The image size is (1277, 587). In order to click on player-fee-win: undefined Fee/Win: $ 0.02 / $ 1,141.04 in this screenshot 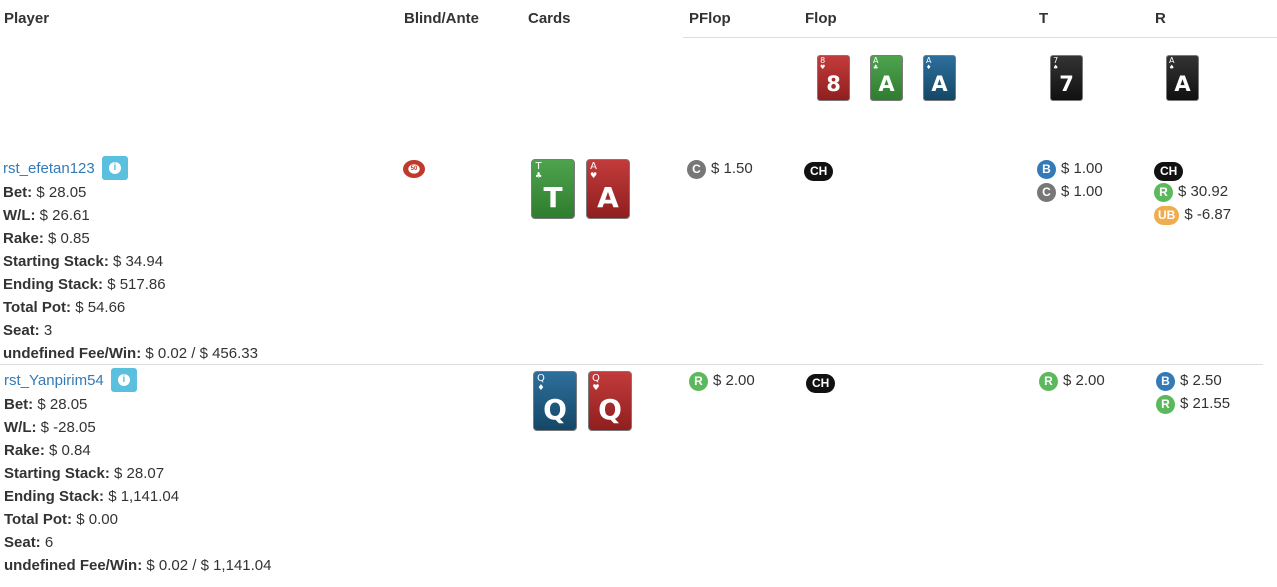, I will do `click(138, 566)`.